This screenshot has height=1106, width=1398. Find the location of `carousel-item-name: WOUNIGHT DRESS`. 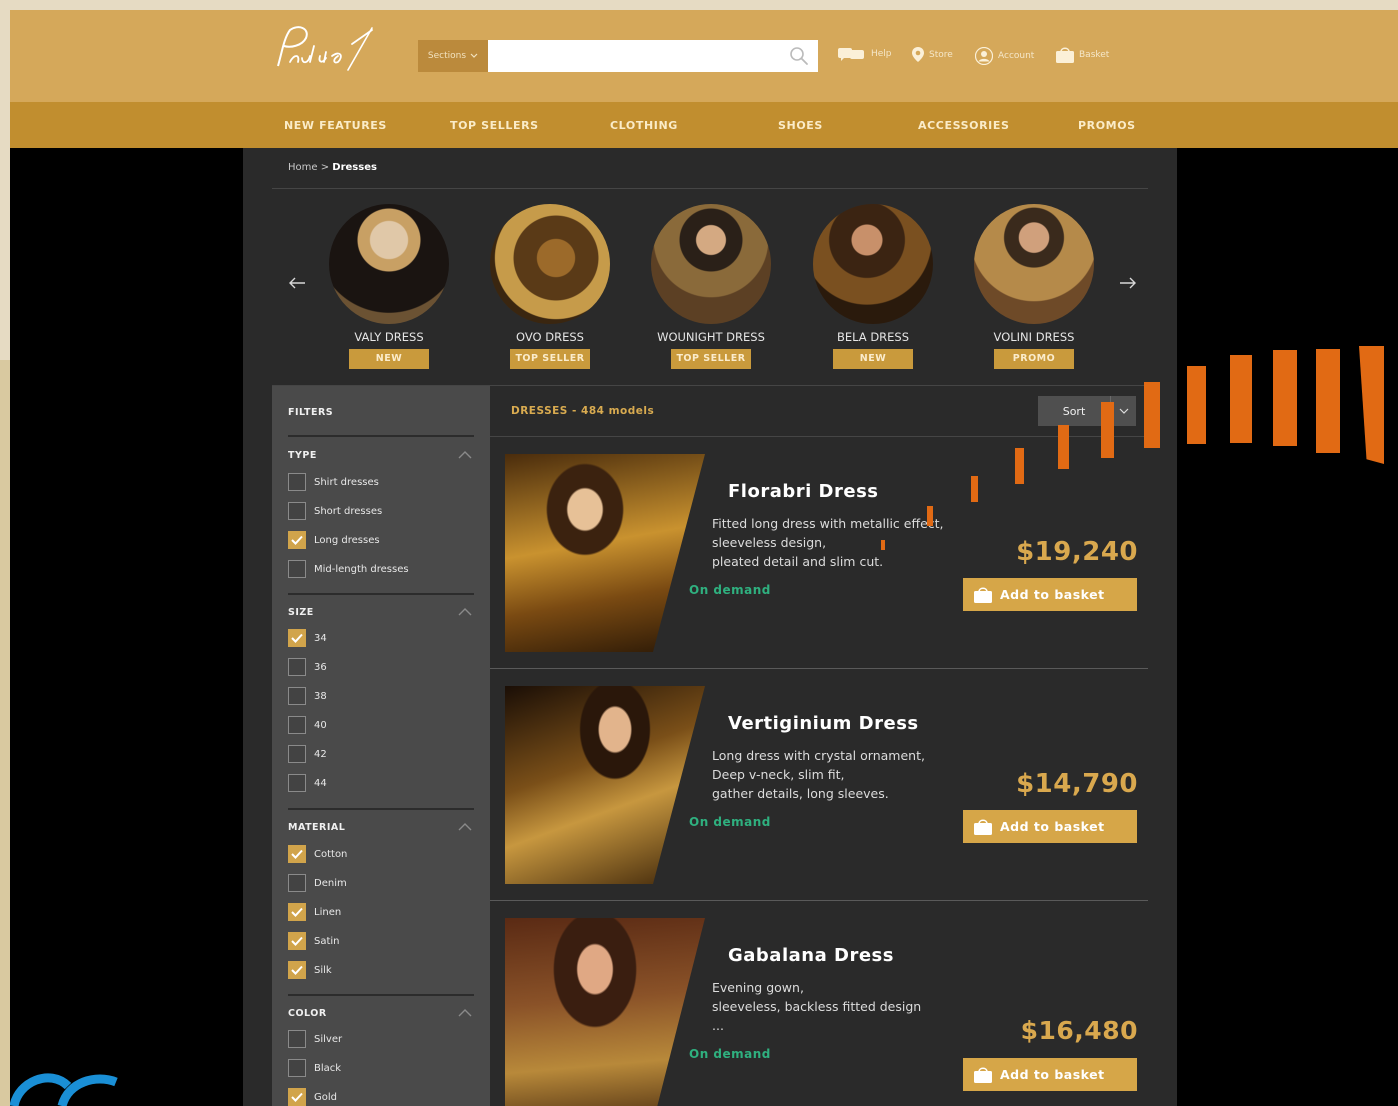

carousel-item-name: WOUNIGHT DRESS is located at coordinates (711, 337).